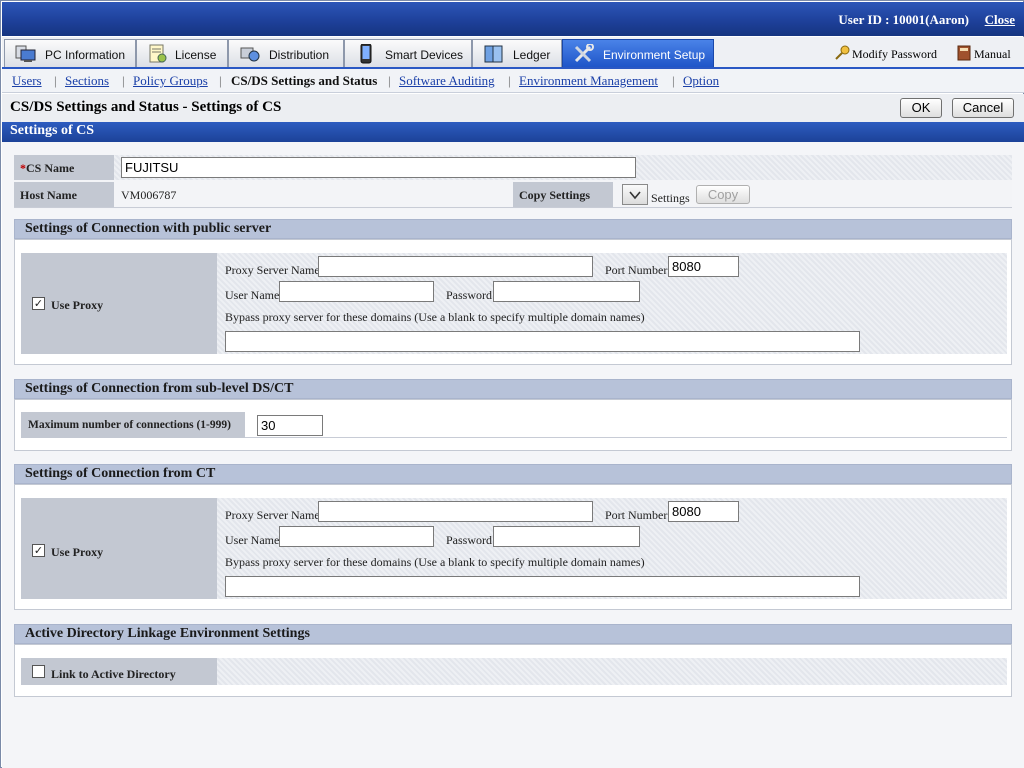 This screenshot has height=768, width=1024. Describe the element at coordinates (299, 55) in the screenshot. I see `tab-label: Distribution` at that location.